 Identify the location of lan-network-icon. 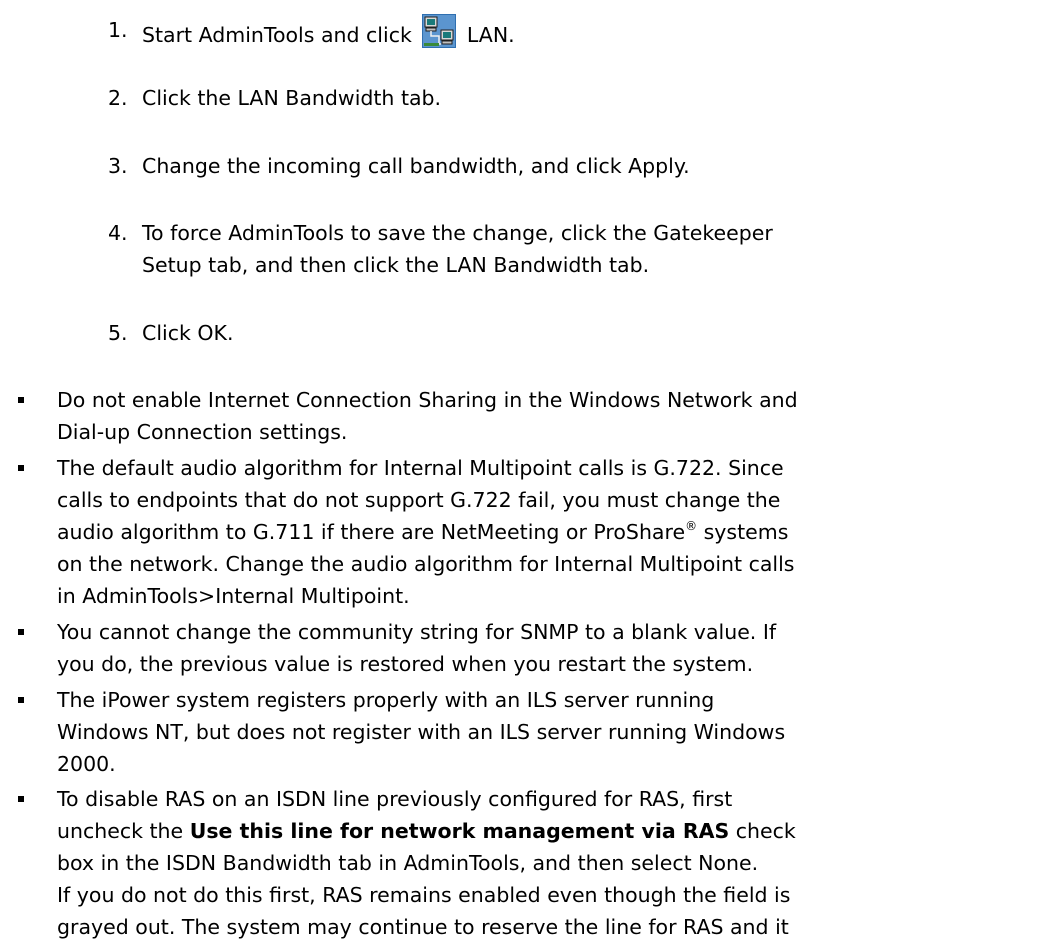
(439, 31).